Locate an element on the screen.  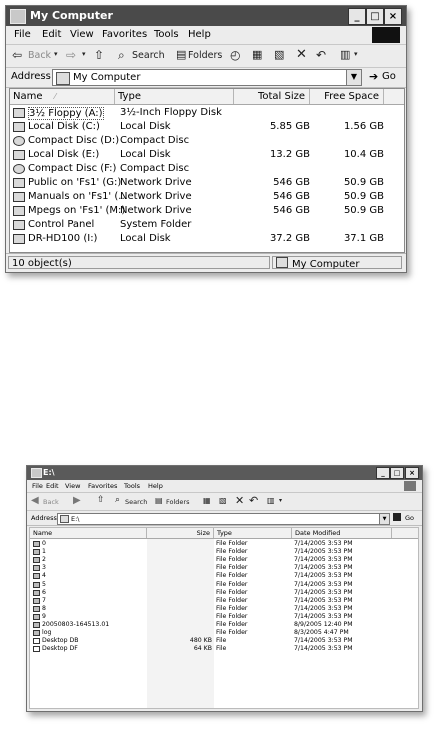
column-total-size: Total Size is located at coordinates (272, 96).